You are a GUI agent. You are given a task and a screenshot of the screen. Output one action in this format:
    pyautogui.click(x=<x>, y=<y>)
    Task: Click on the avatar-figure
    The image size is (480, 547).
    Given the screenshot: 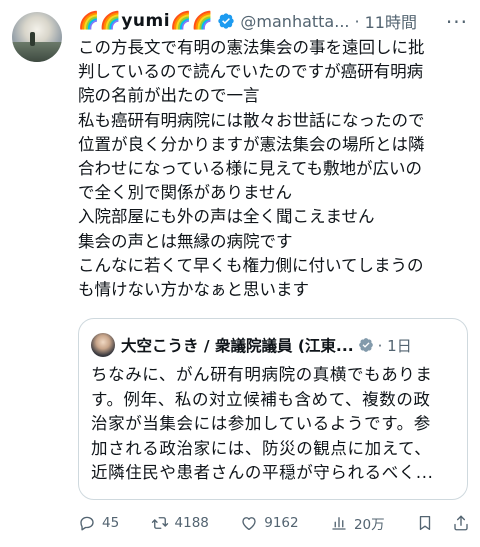 What is the action you would take?
    pyautogui.click(x=32, y=39)
    